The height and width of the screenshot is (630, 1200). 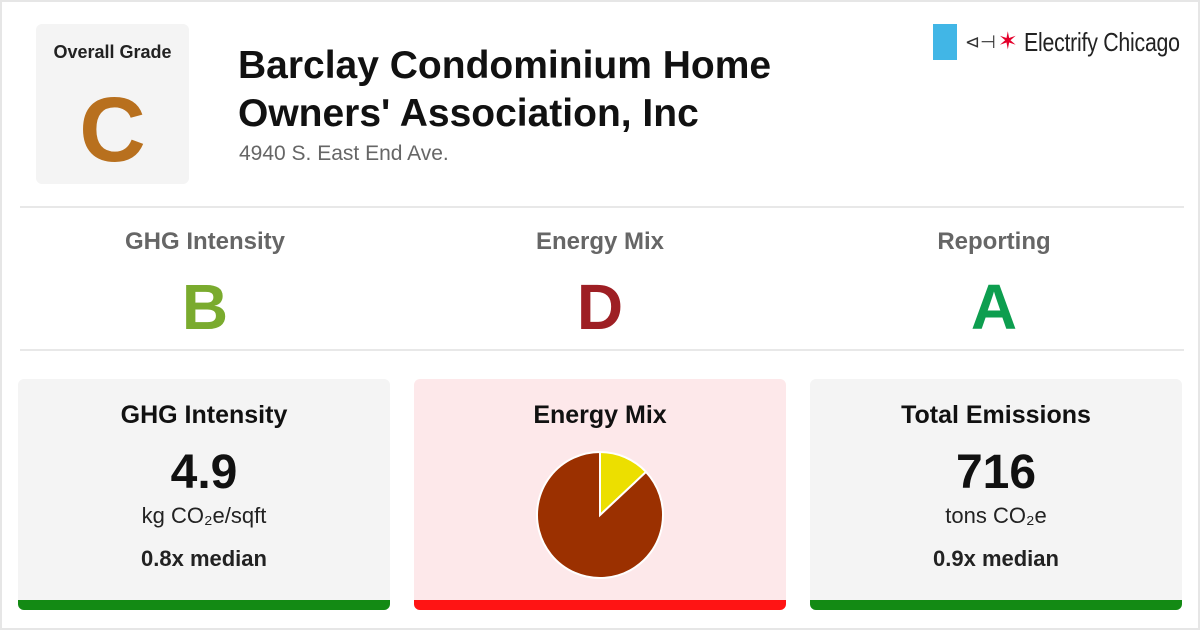 What do you see at coordinates (1007, 41) in the screenshot?
I see `star-icon: ✶` at bounding box center [1007, 41].